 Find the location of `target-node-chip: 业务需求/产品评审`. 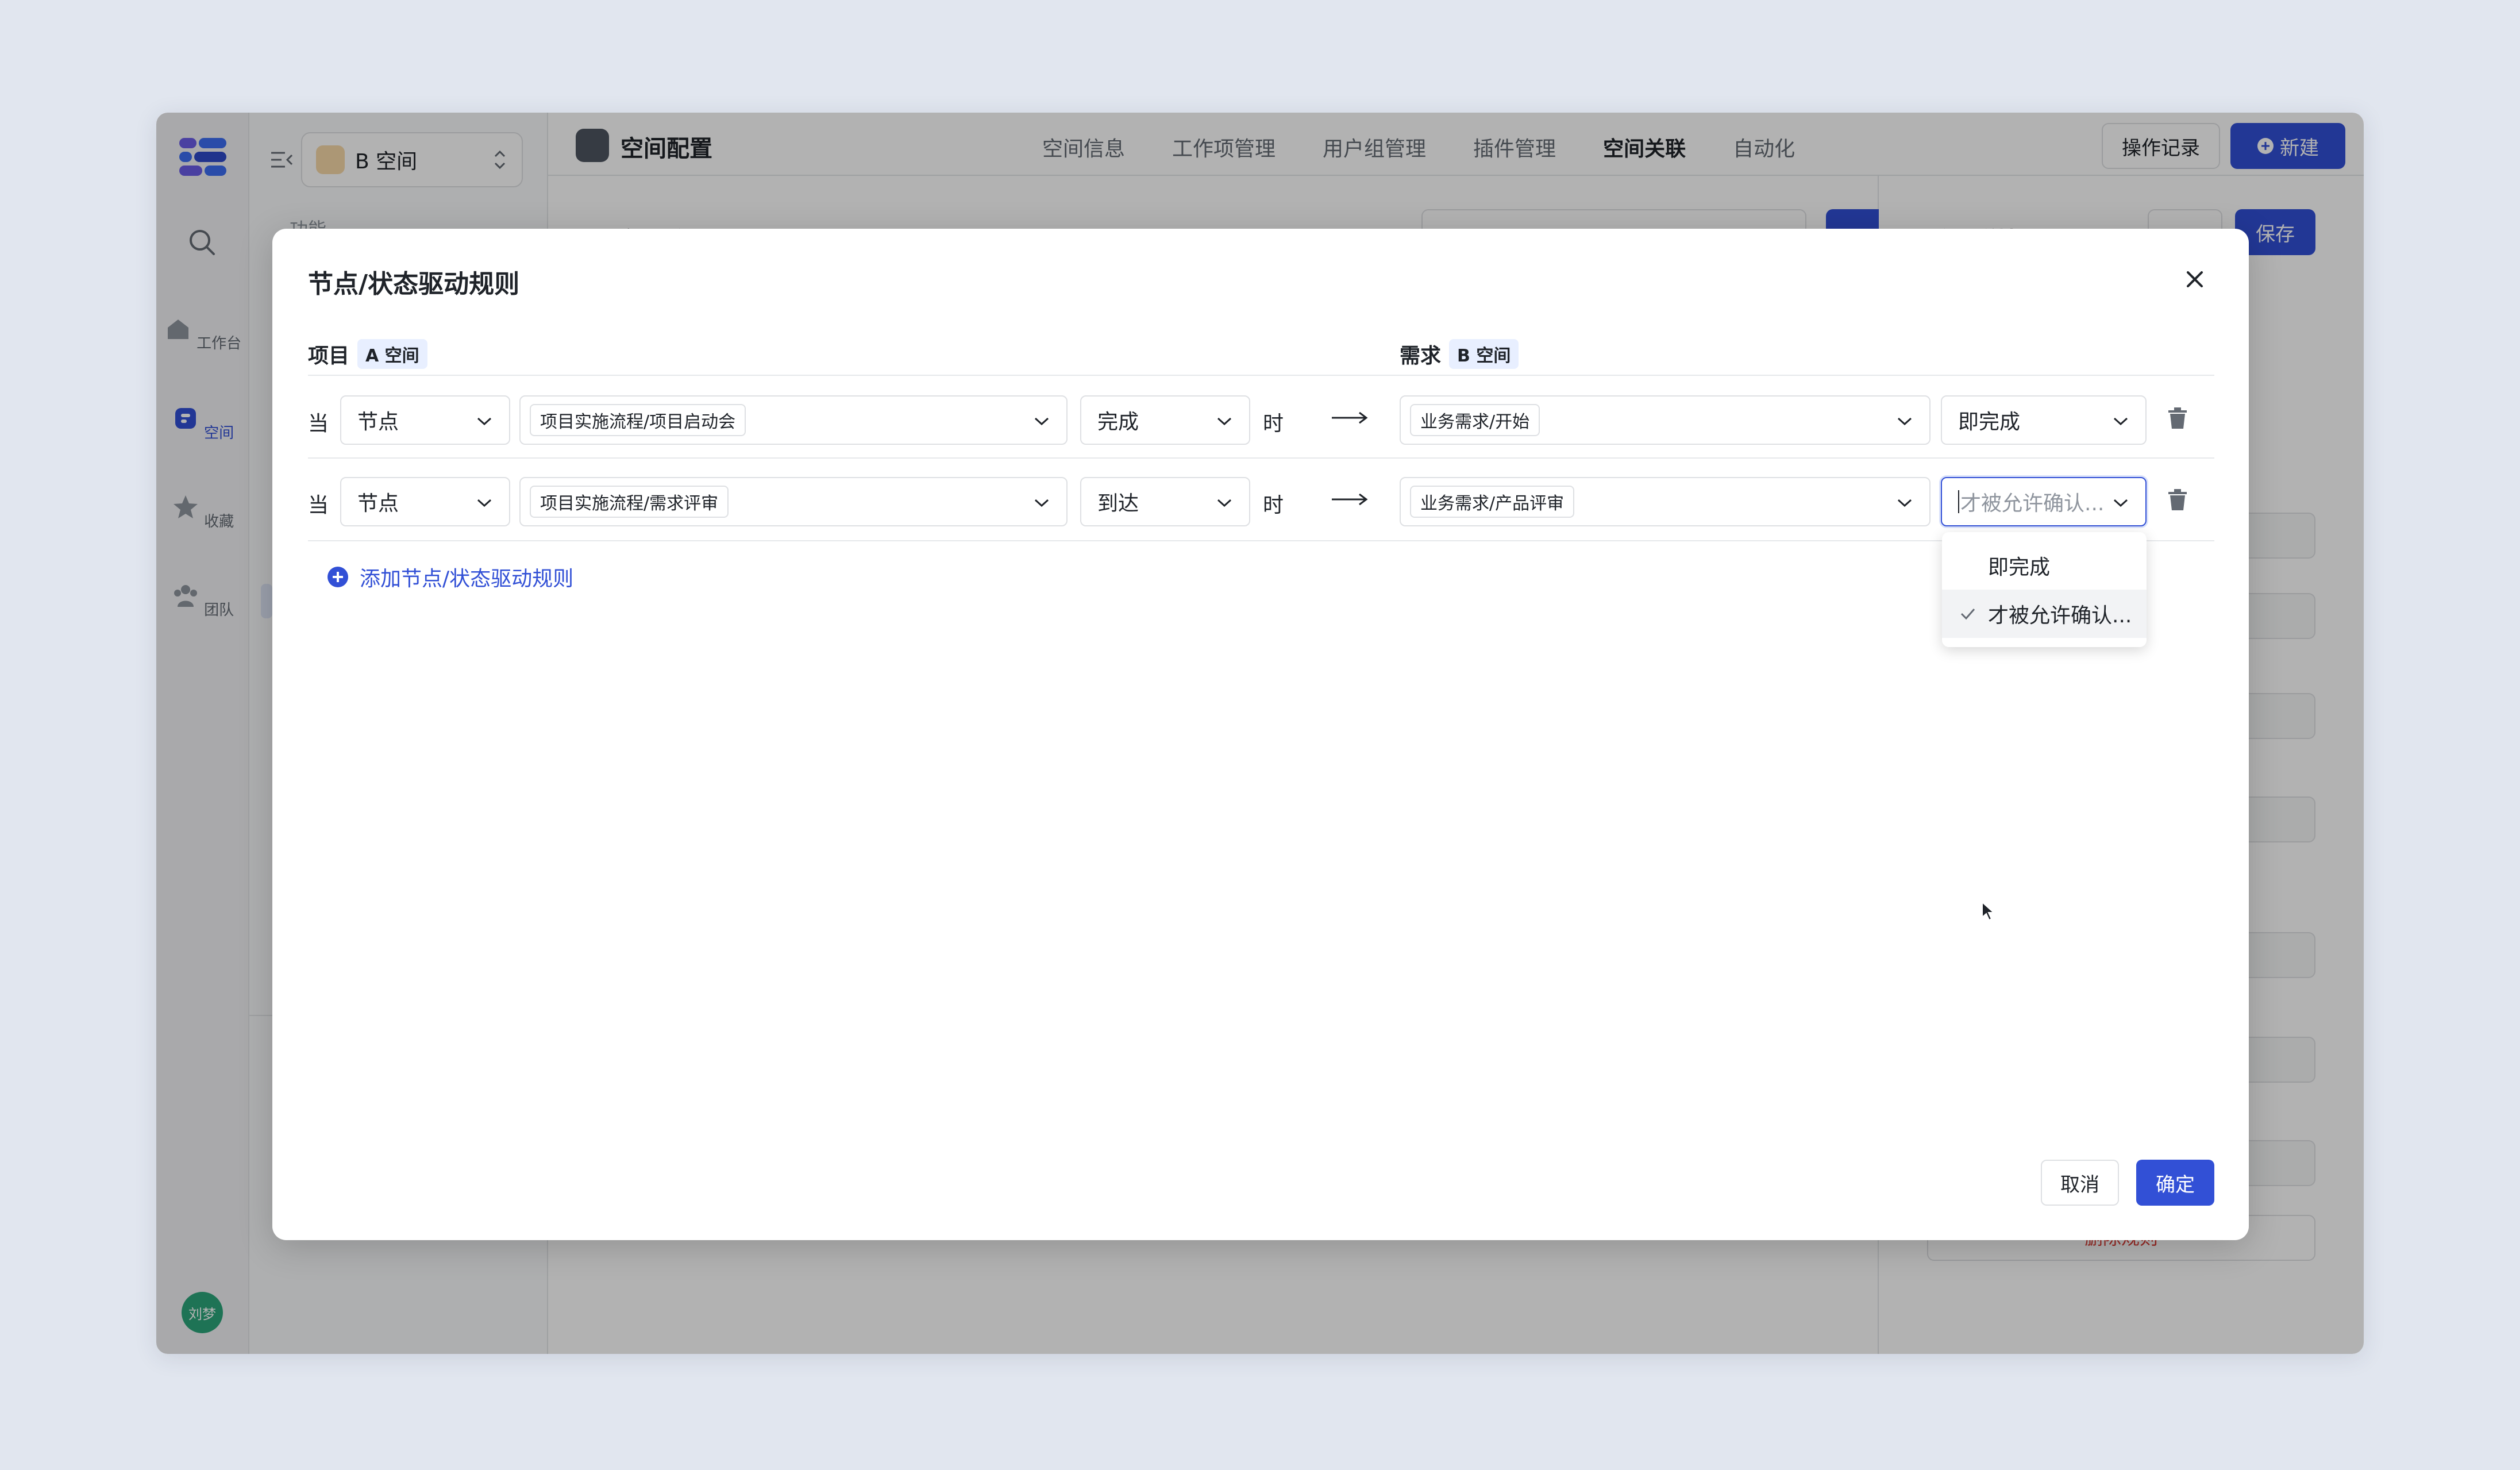

target-node-chip: 业务需求/产品评审 is located at coordinates (1492, 502).